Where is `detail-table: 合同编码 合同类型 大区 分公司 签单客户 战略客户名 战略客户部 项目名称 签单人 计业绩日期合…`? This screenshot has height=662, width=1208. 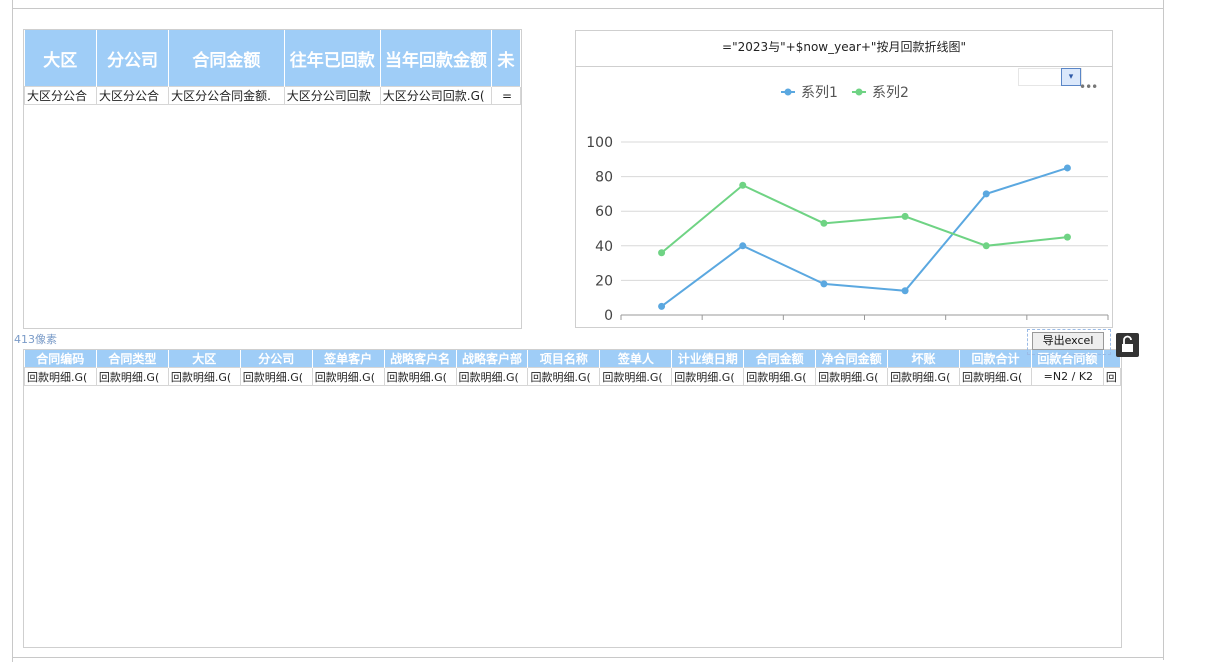 detail-table: 合同编码 合同类型 大区 分公司 签单客户 战略客户名 战略客户部 项目名称 签单人 计业绩日期合… is located at coordinates (572, 369).